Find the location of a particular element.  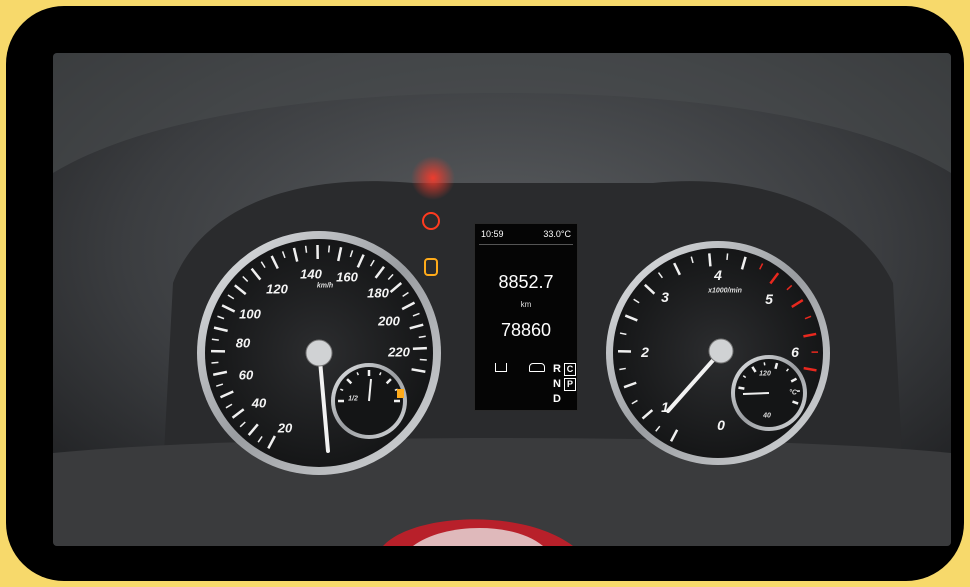

speed-label-20: 20 is located at coordinates (285, 428).